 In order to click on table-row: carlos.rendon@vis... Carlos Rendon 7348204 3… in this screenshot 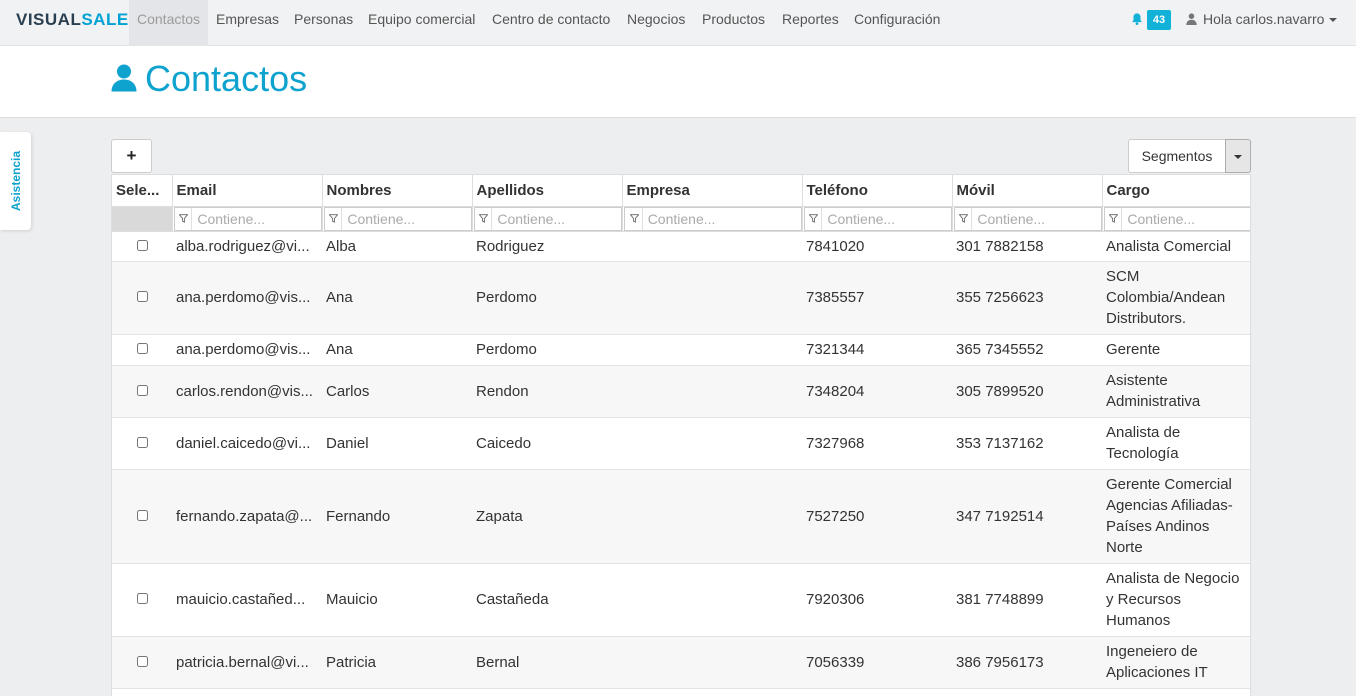, I will do `click(681, 391)`.